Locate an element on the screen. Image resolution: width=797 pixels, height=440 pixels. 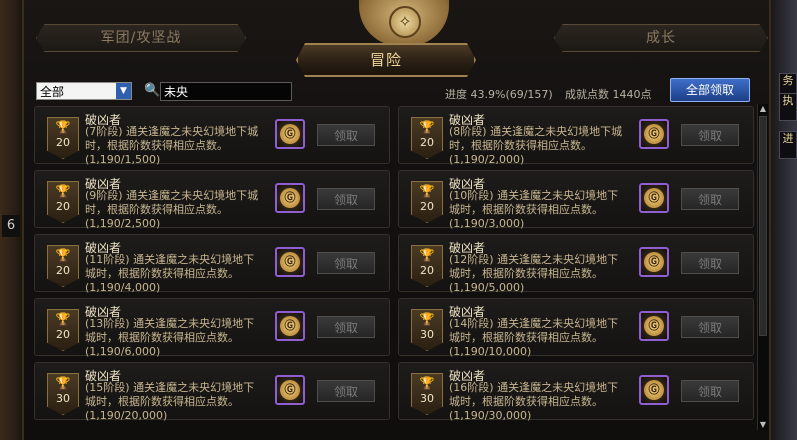
tab-legion-siege: 军团/攻坚战 is located at coordinates (141, 38).